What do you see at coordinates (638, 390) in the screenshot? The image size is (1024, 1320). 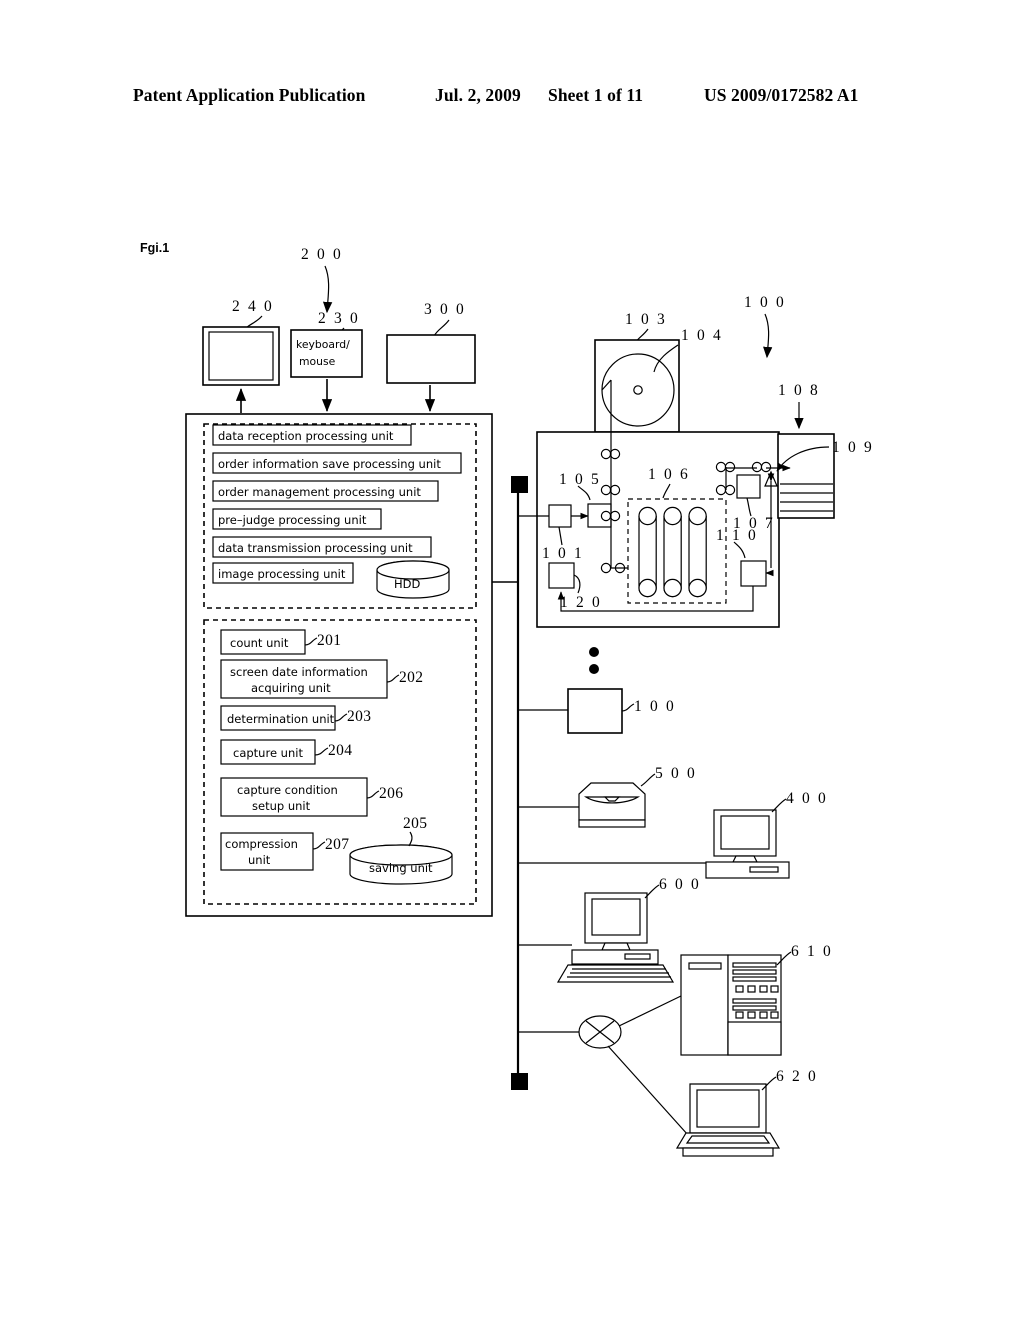 I see `film-roll-hub` at bounding box center [638, 390].